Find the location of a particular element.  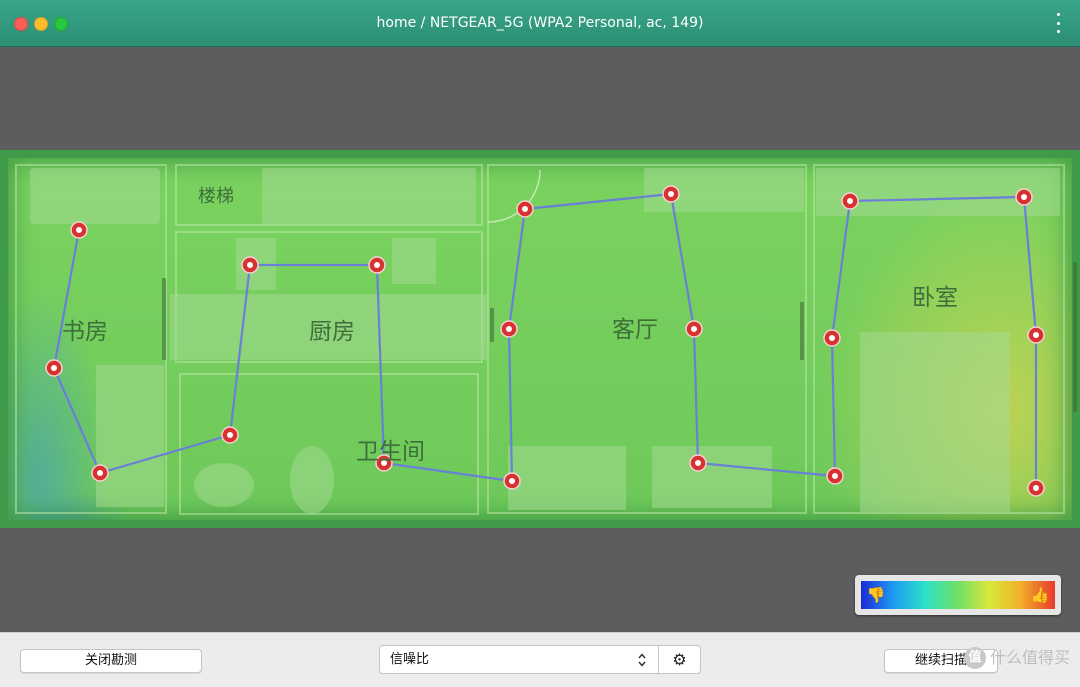

dining-table is located at coordinates (567, 478).